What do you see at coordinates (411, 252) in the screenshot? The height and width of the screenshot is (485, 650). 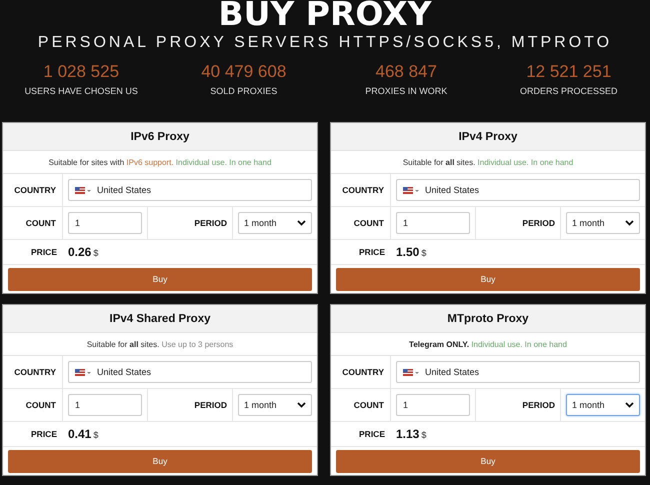 I see `price-value: 1.50 $` at bounding box center [411, 252].